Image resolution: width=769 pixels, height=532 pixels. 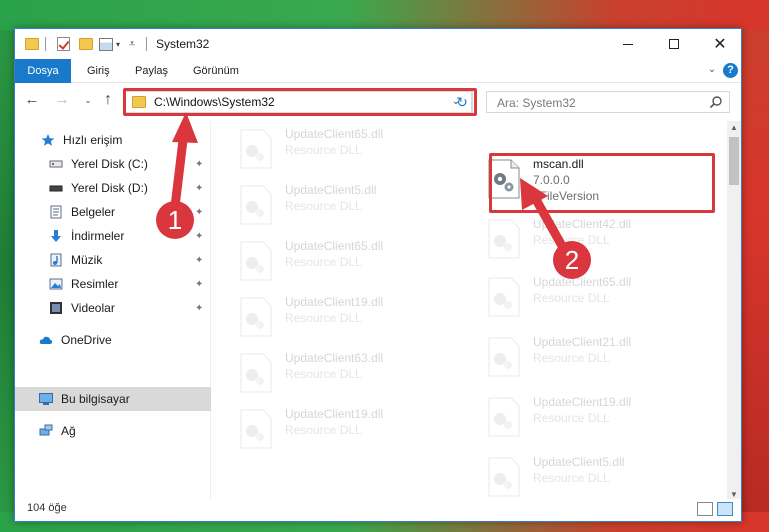 What do you see at coordinates (716, 102) in the screenshot?
I see `search-icon` at bounding box center [716, 102].